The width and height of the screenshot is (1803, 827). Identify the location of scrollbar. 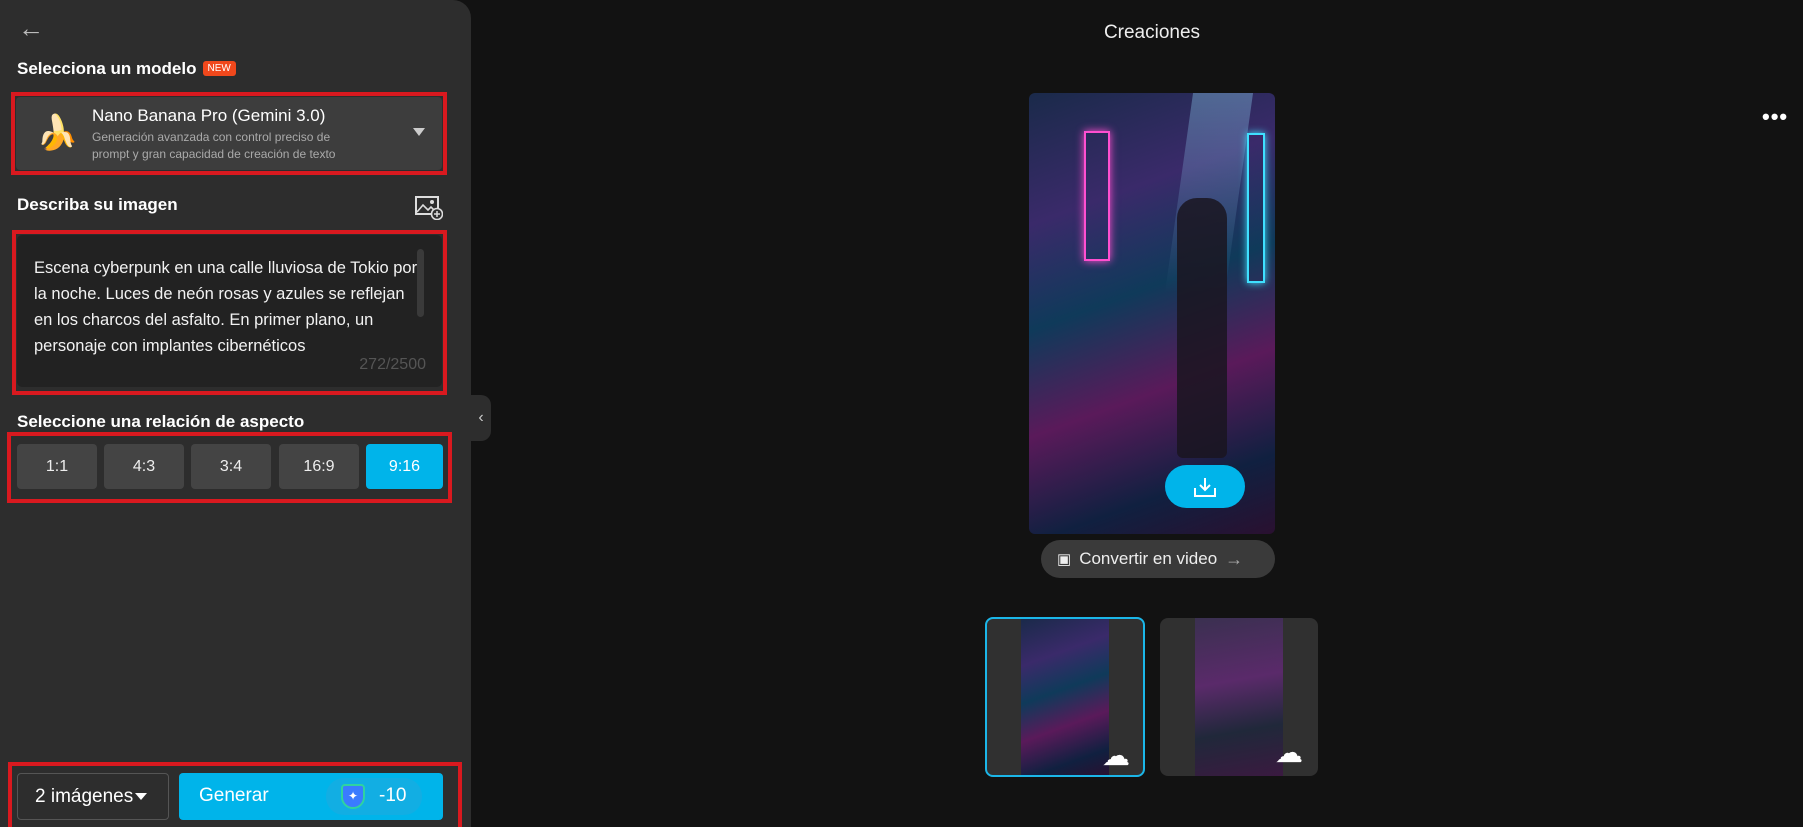
(420, 283).